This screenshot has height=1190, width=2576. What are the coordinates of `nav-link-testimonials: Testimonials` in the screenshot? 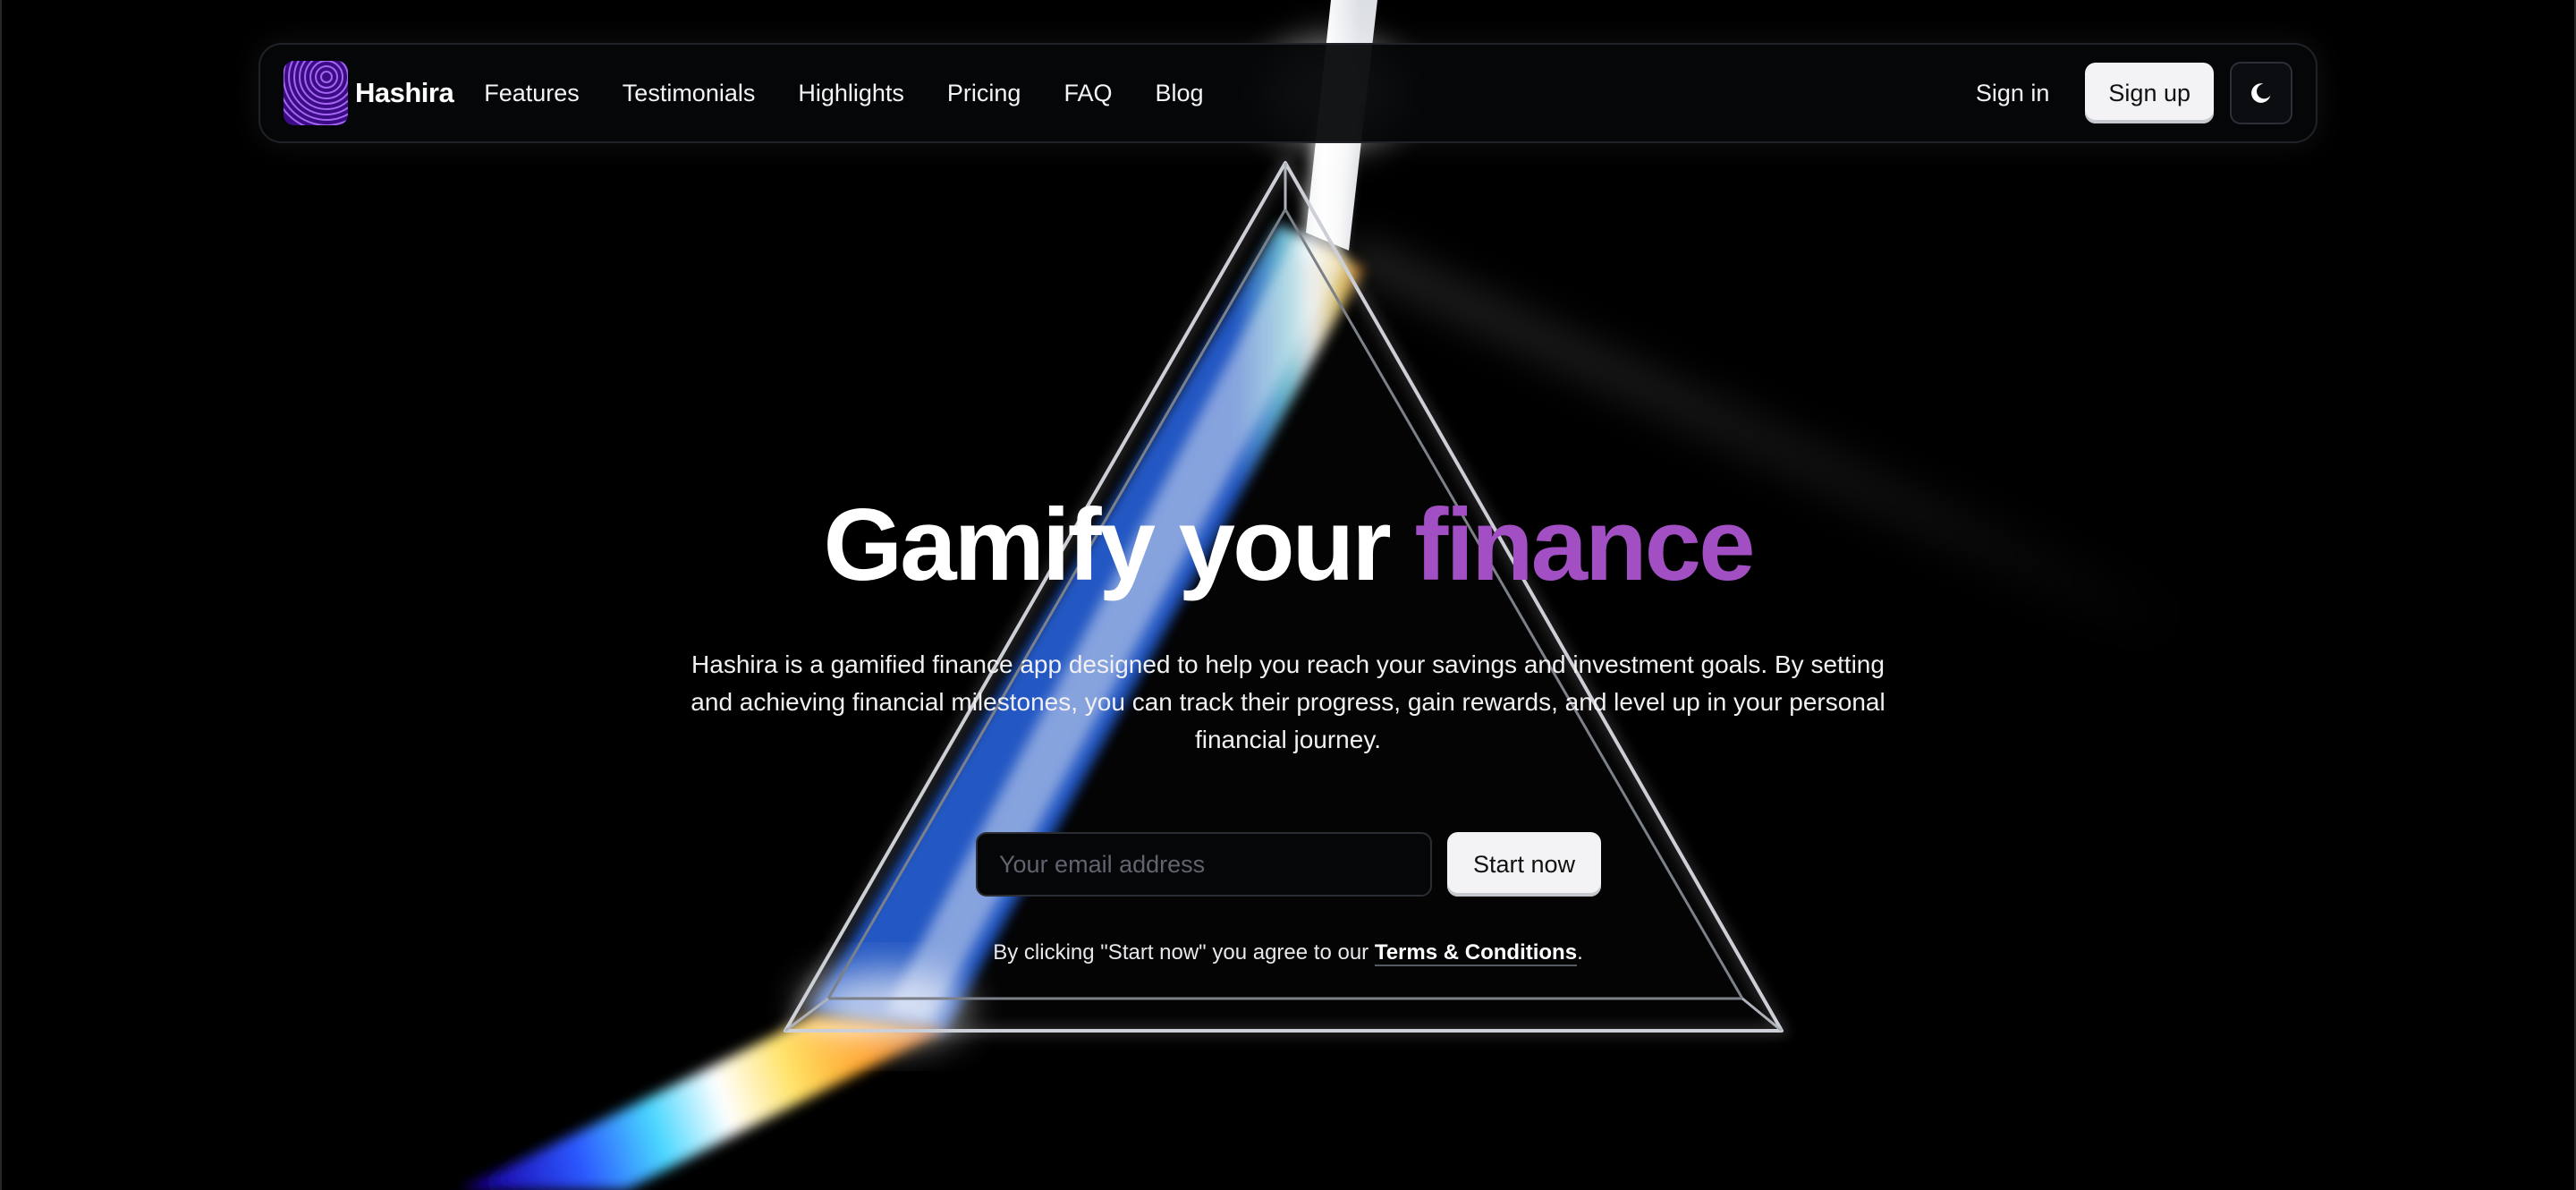 It's located at (689, 93).